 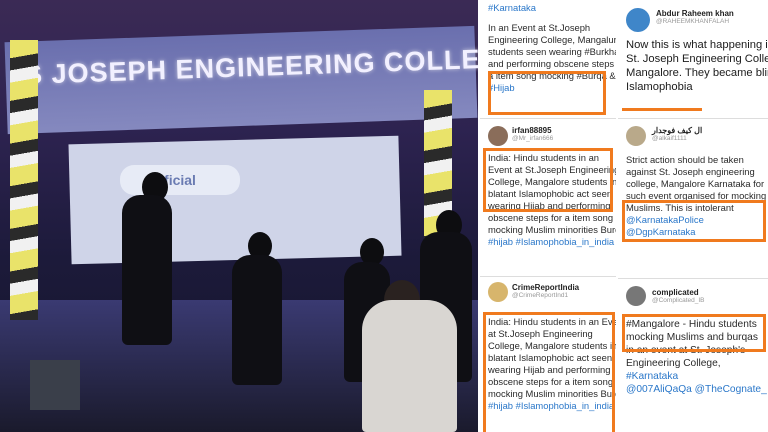 I want to click on tweet-header: complicated @Complicated_IB, so click(x=710, y=296).